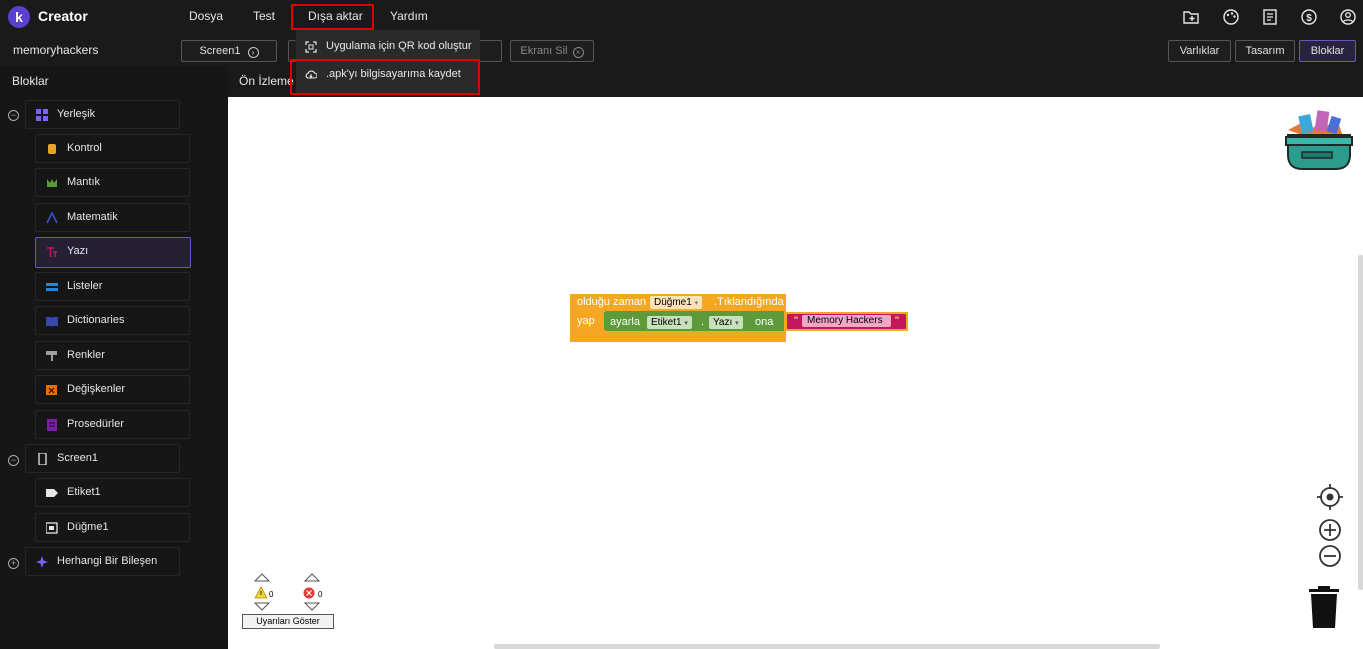 The height and width of the screenshot is (649, 1363). What do you see at coordinates (76, 114) in the screenshot?
I see `tree-builtin-label: Yerleşik` at bounding box center [76, 114].